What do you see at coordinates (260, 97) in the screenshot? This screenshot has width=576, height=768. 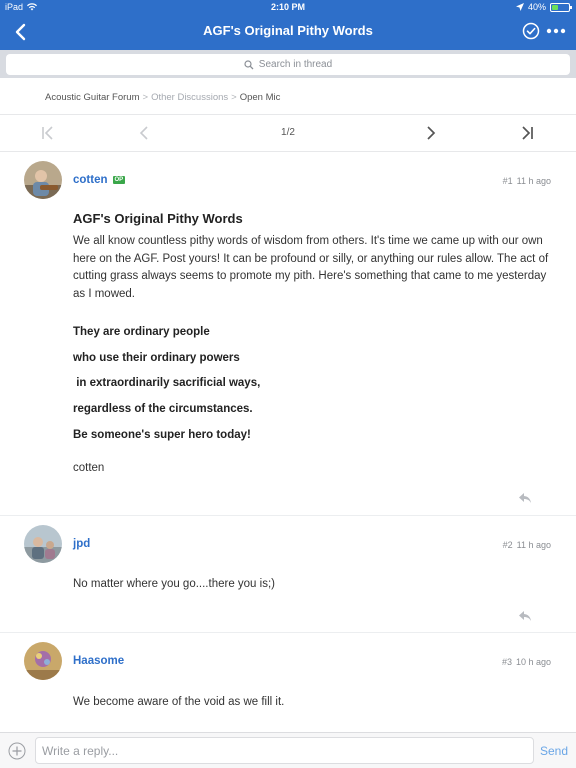 I see `breadcrumb-item-open-mic: Open Mic` at bounding box center [260, 97].